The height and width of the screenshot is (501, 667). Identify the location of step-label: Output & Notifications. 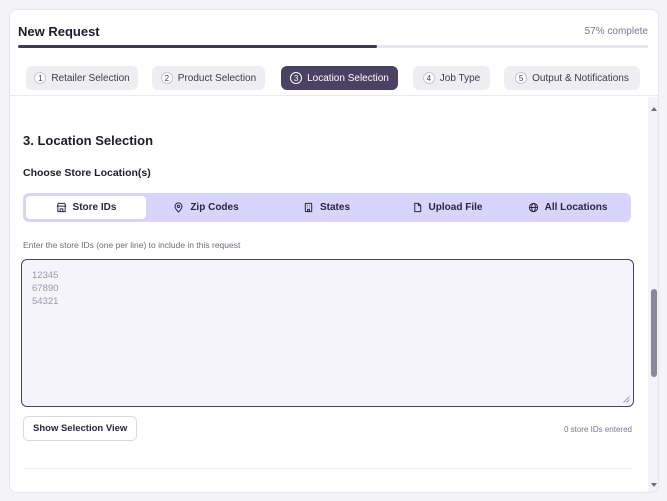
(580, 78).